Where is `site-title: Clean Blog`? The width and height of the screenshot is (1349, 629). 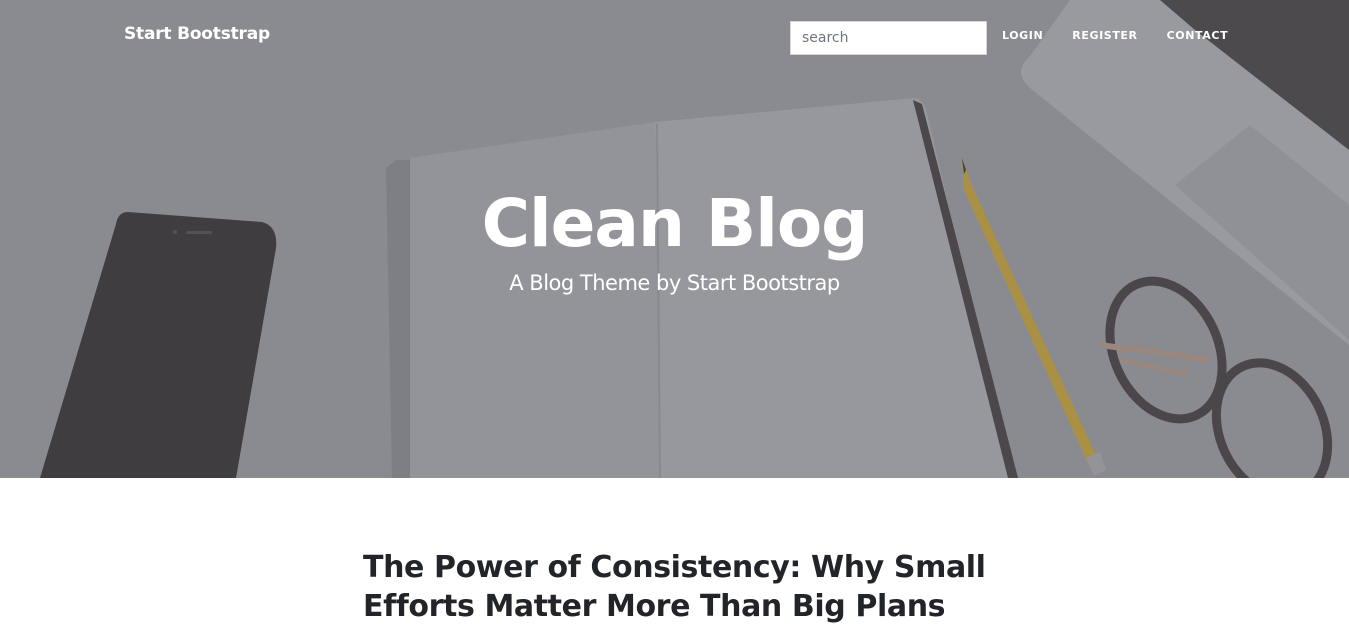 site-title: Clean Blog is located at coordinates (675, 223).